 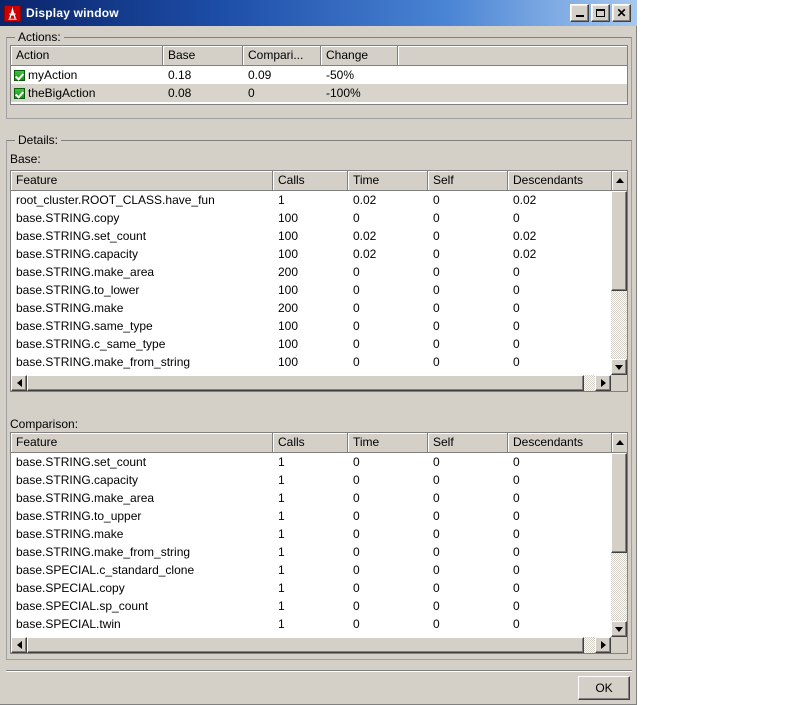 What do you see at coordinates (281, 588) in the screenshot?
I see `comparison-cell-calls: 1` at bounding box center [281, 588].